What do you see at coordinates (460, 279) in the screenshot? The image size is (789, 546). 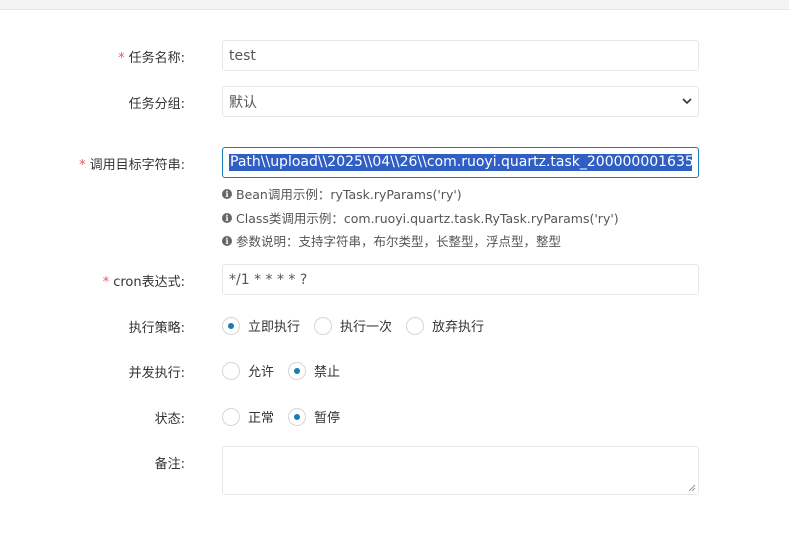 I see `cron-input: */1 * * * * ?` at bounding box center [460, 279].